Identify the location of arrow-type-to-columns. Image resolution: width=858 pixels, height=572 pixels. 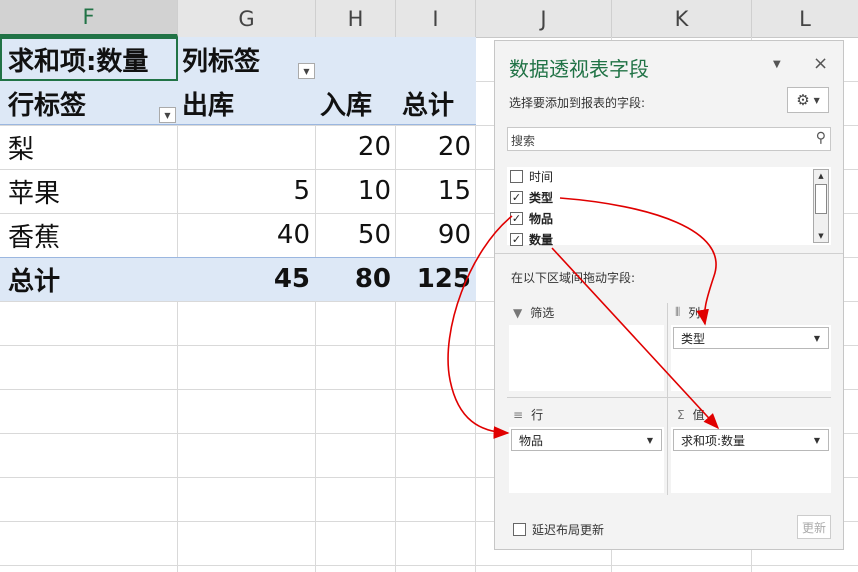
(638, 261).